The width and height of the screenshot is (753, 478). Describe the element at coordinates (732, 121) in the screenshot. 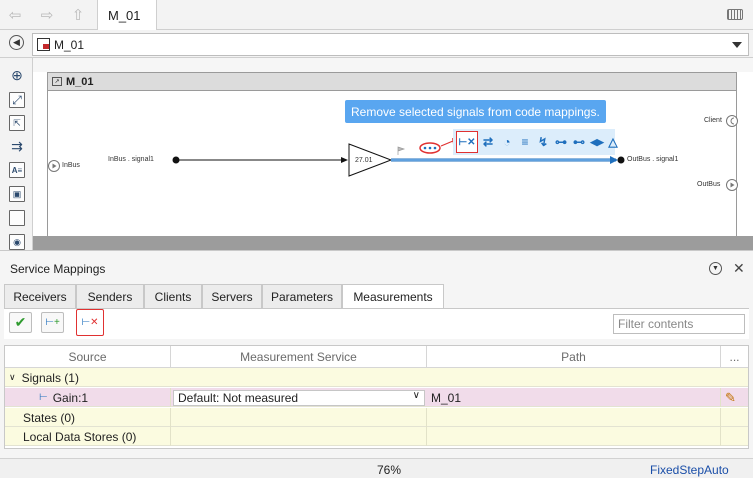

I see `client-port-circle` at that location.